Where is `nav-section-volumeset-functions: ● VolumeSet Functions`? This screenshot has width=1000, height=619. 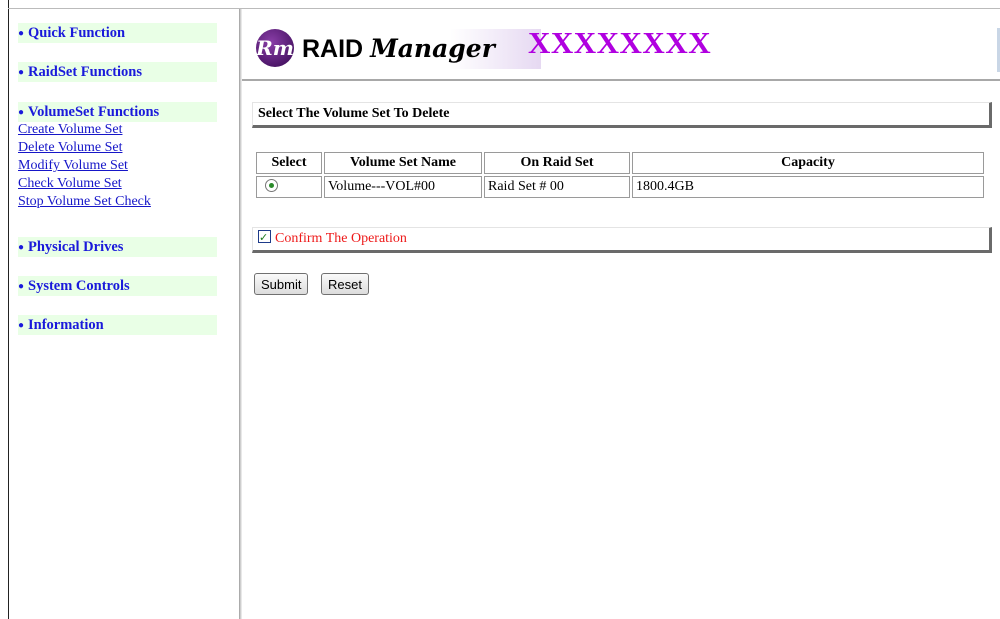
nav-section-volumeset-functions: ● VolumeSet Functions is located at coordinates (117, 112).